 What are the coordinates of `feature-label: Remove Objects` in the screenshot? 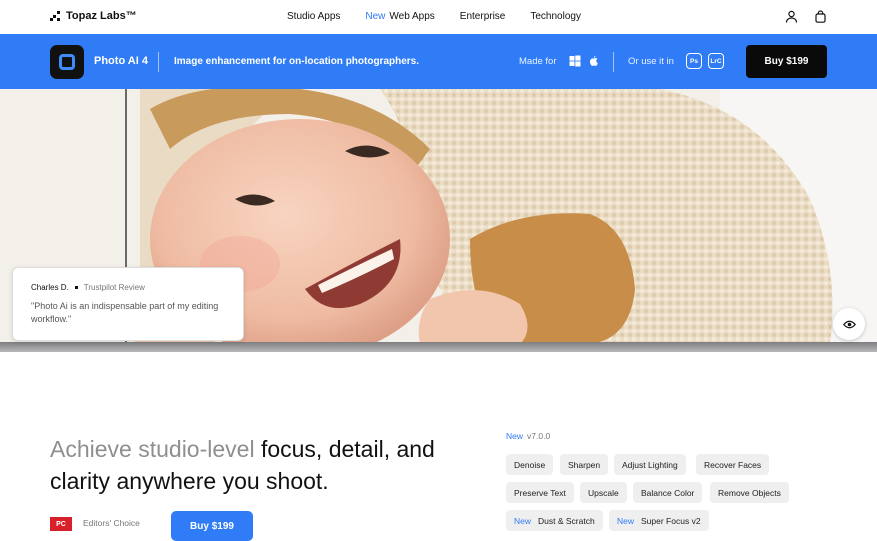 It's located at (749, 492).